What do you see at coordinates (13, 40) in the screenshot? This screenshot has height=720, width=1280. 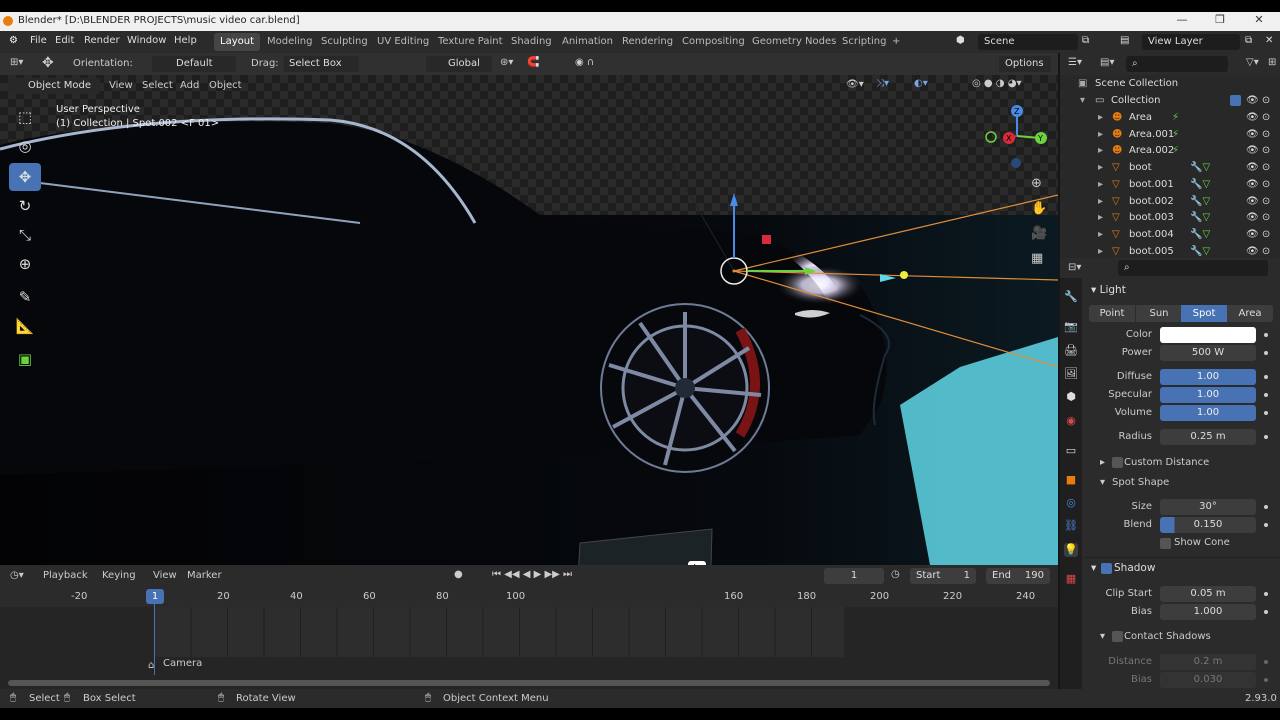 I see `blender-menu-icon: ⚙` at bounding box center [13, 40].